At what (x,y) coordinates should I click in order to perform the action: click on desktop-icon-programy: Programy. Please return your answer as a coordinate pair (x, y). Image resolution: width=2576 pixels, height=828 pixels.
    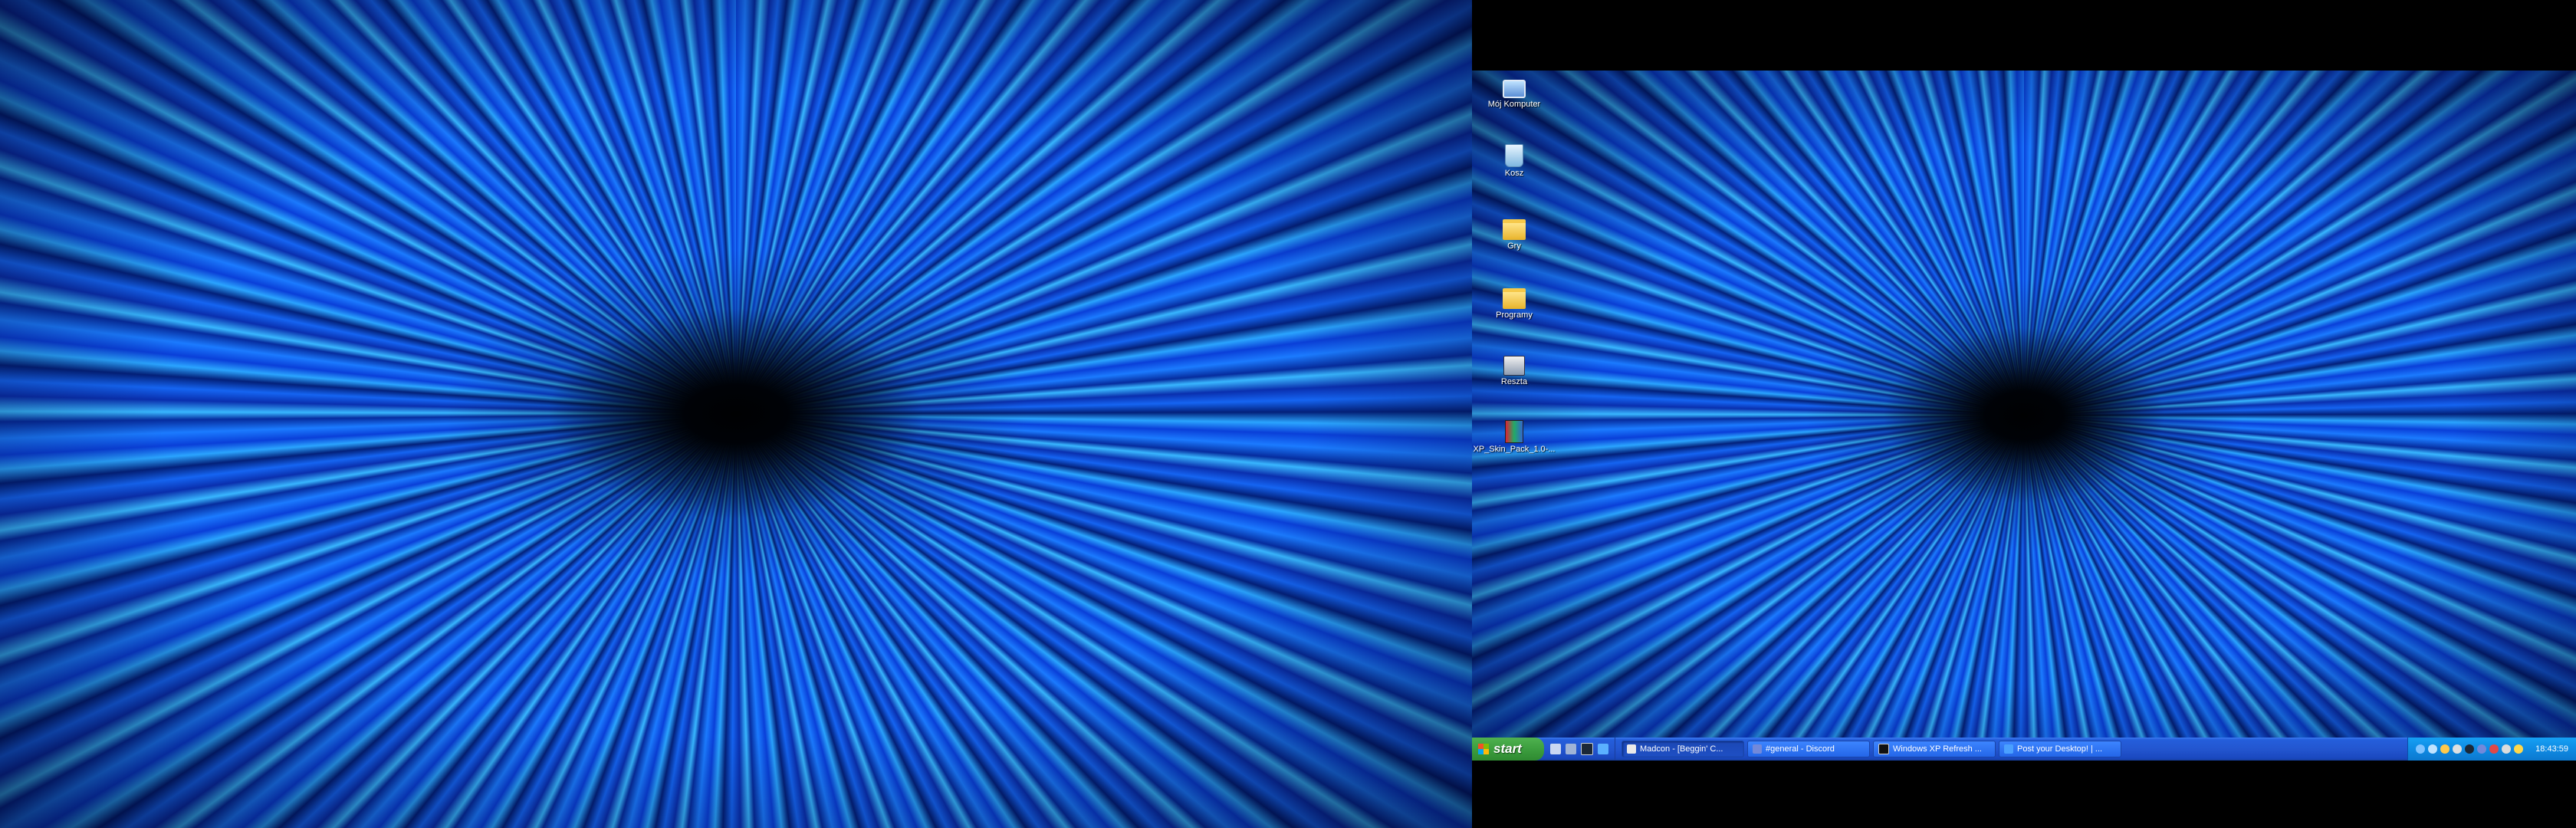
    Looking at the image, I should click on (1514, 301).